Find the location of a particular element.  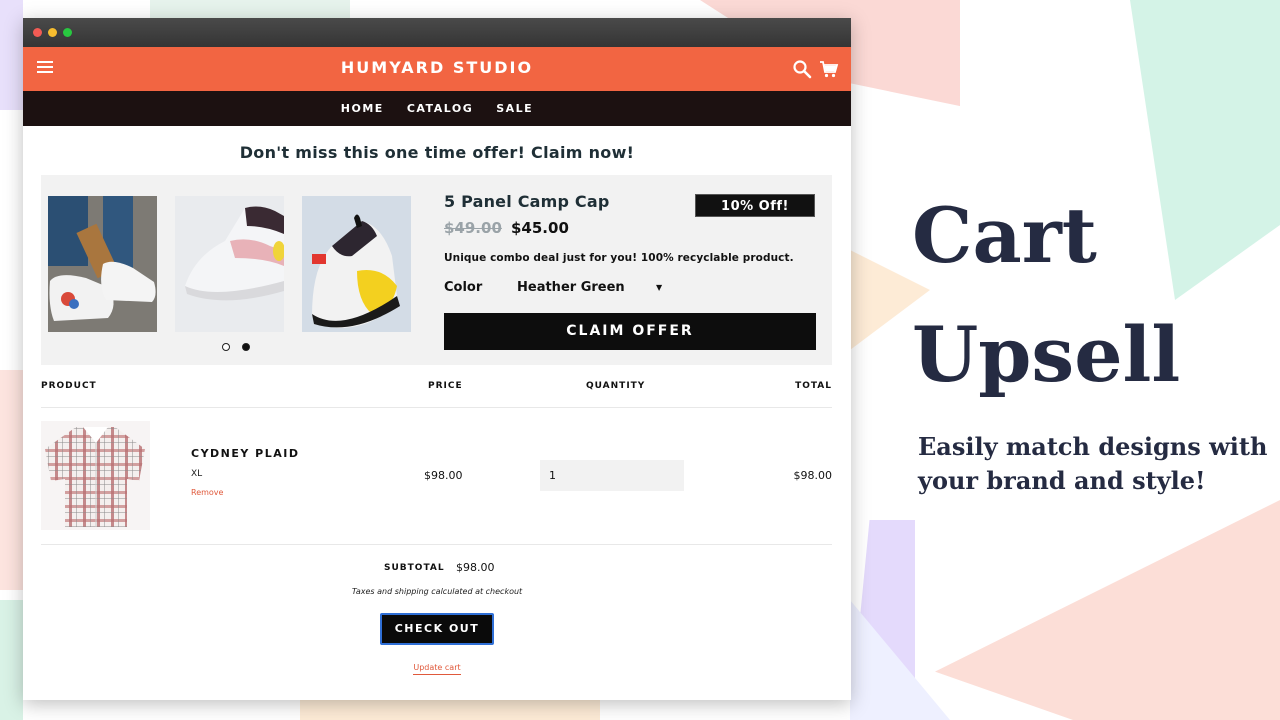

header-product: PRODUCT is located at coordinates (69, 386).